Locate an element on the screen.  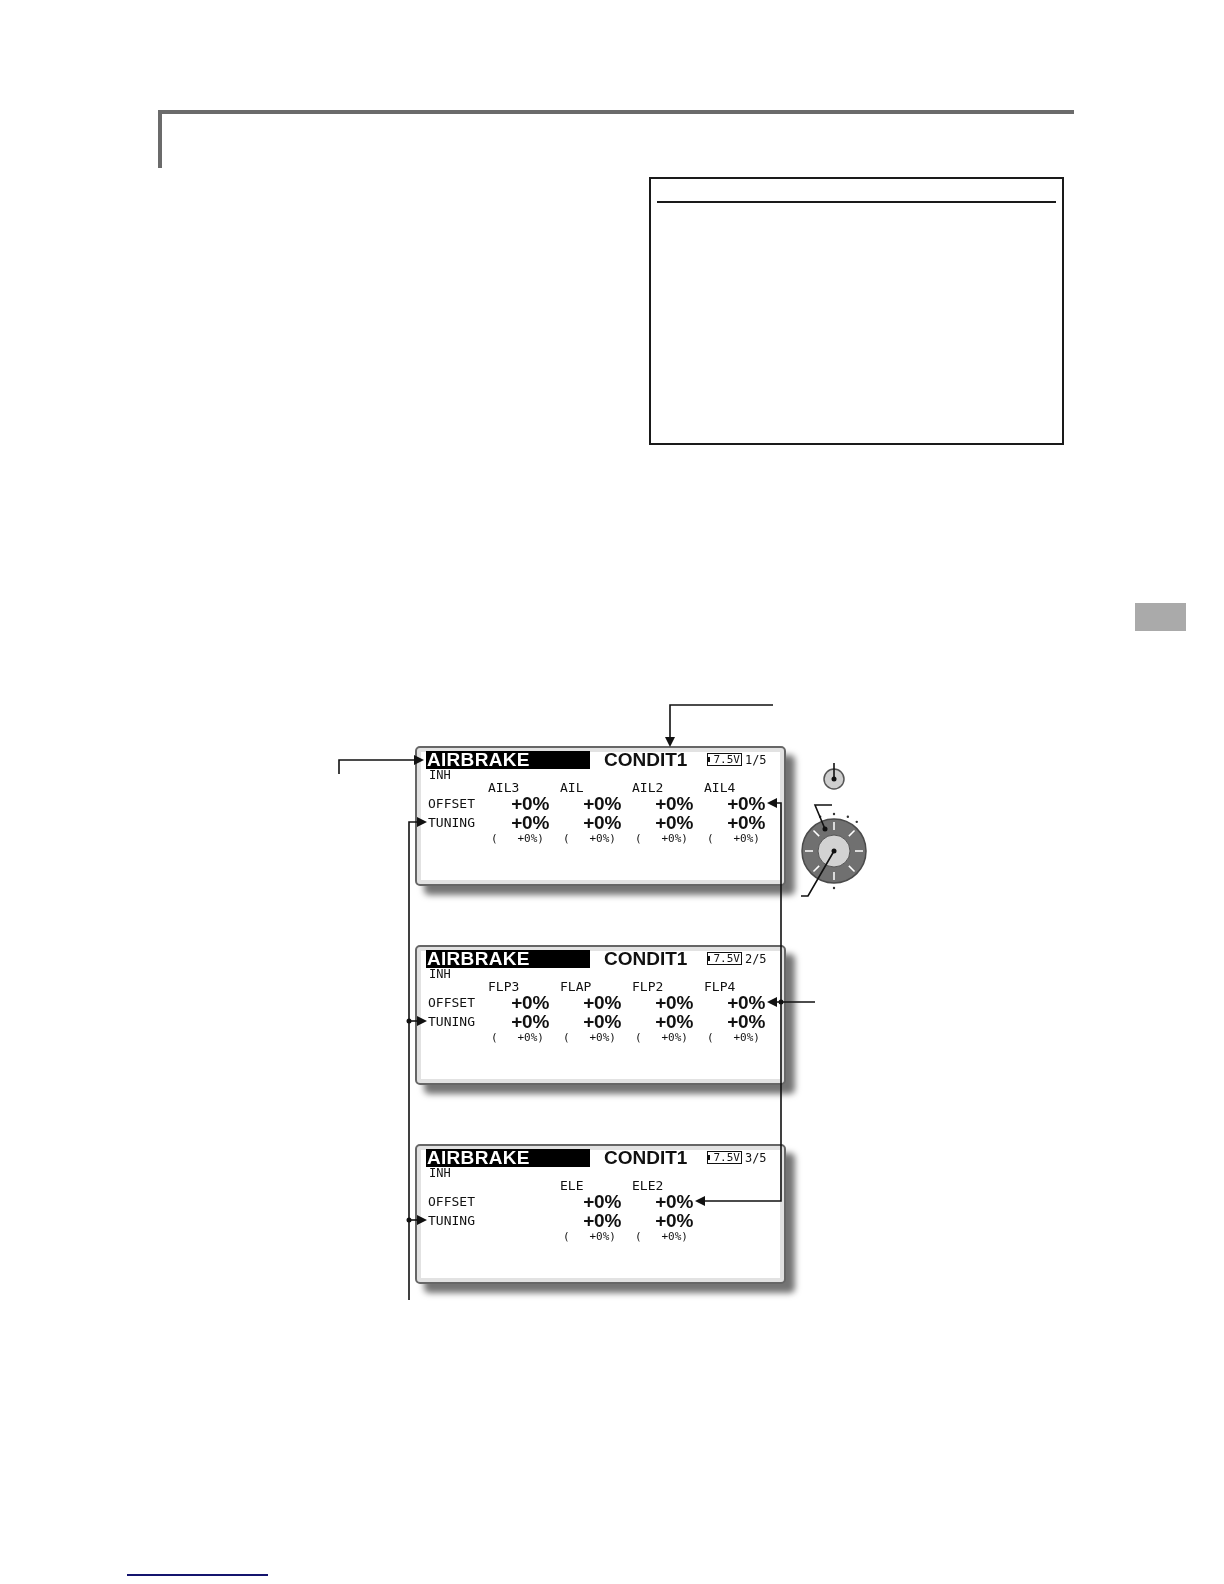
channel-name: ELE2 is located at coordinates (648, 1185).